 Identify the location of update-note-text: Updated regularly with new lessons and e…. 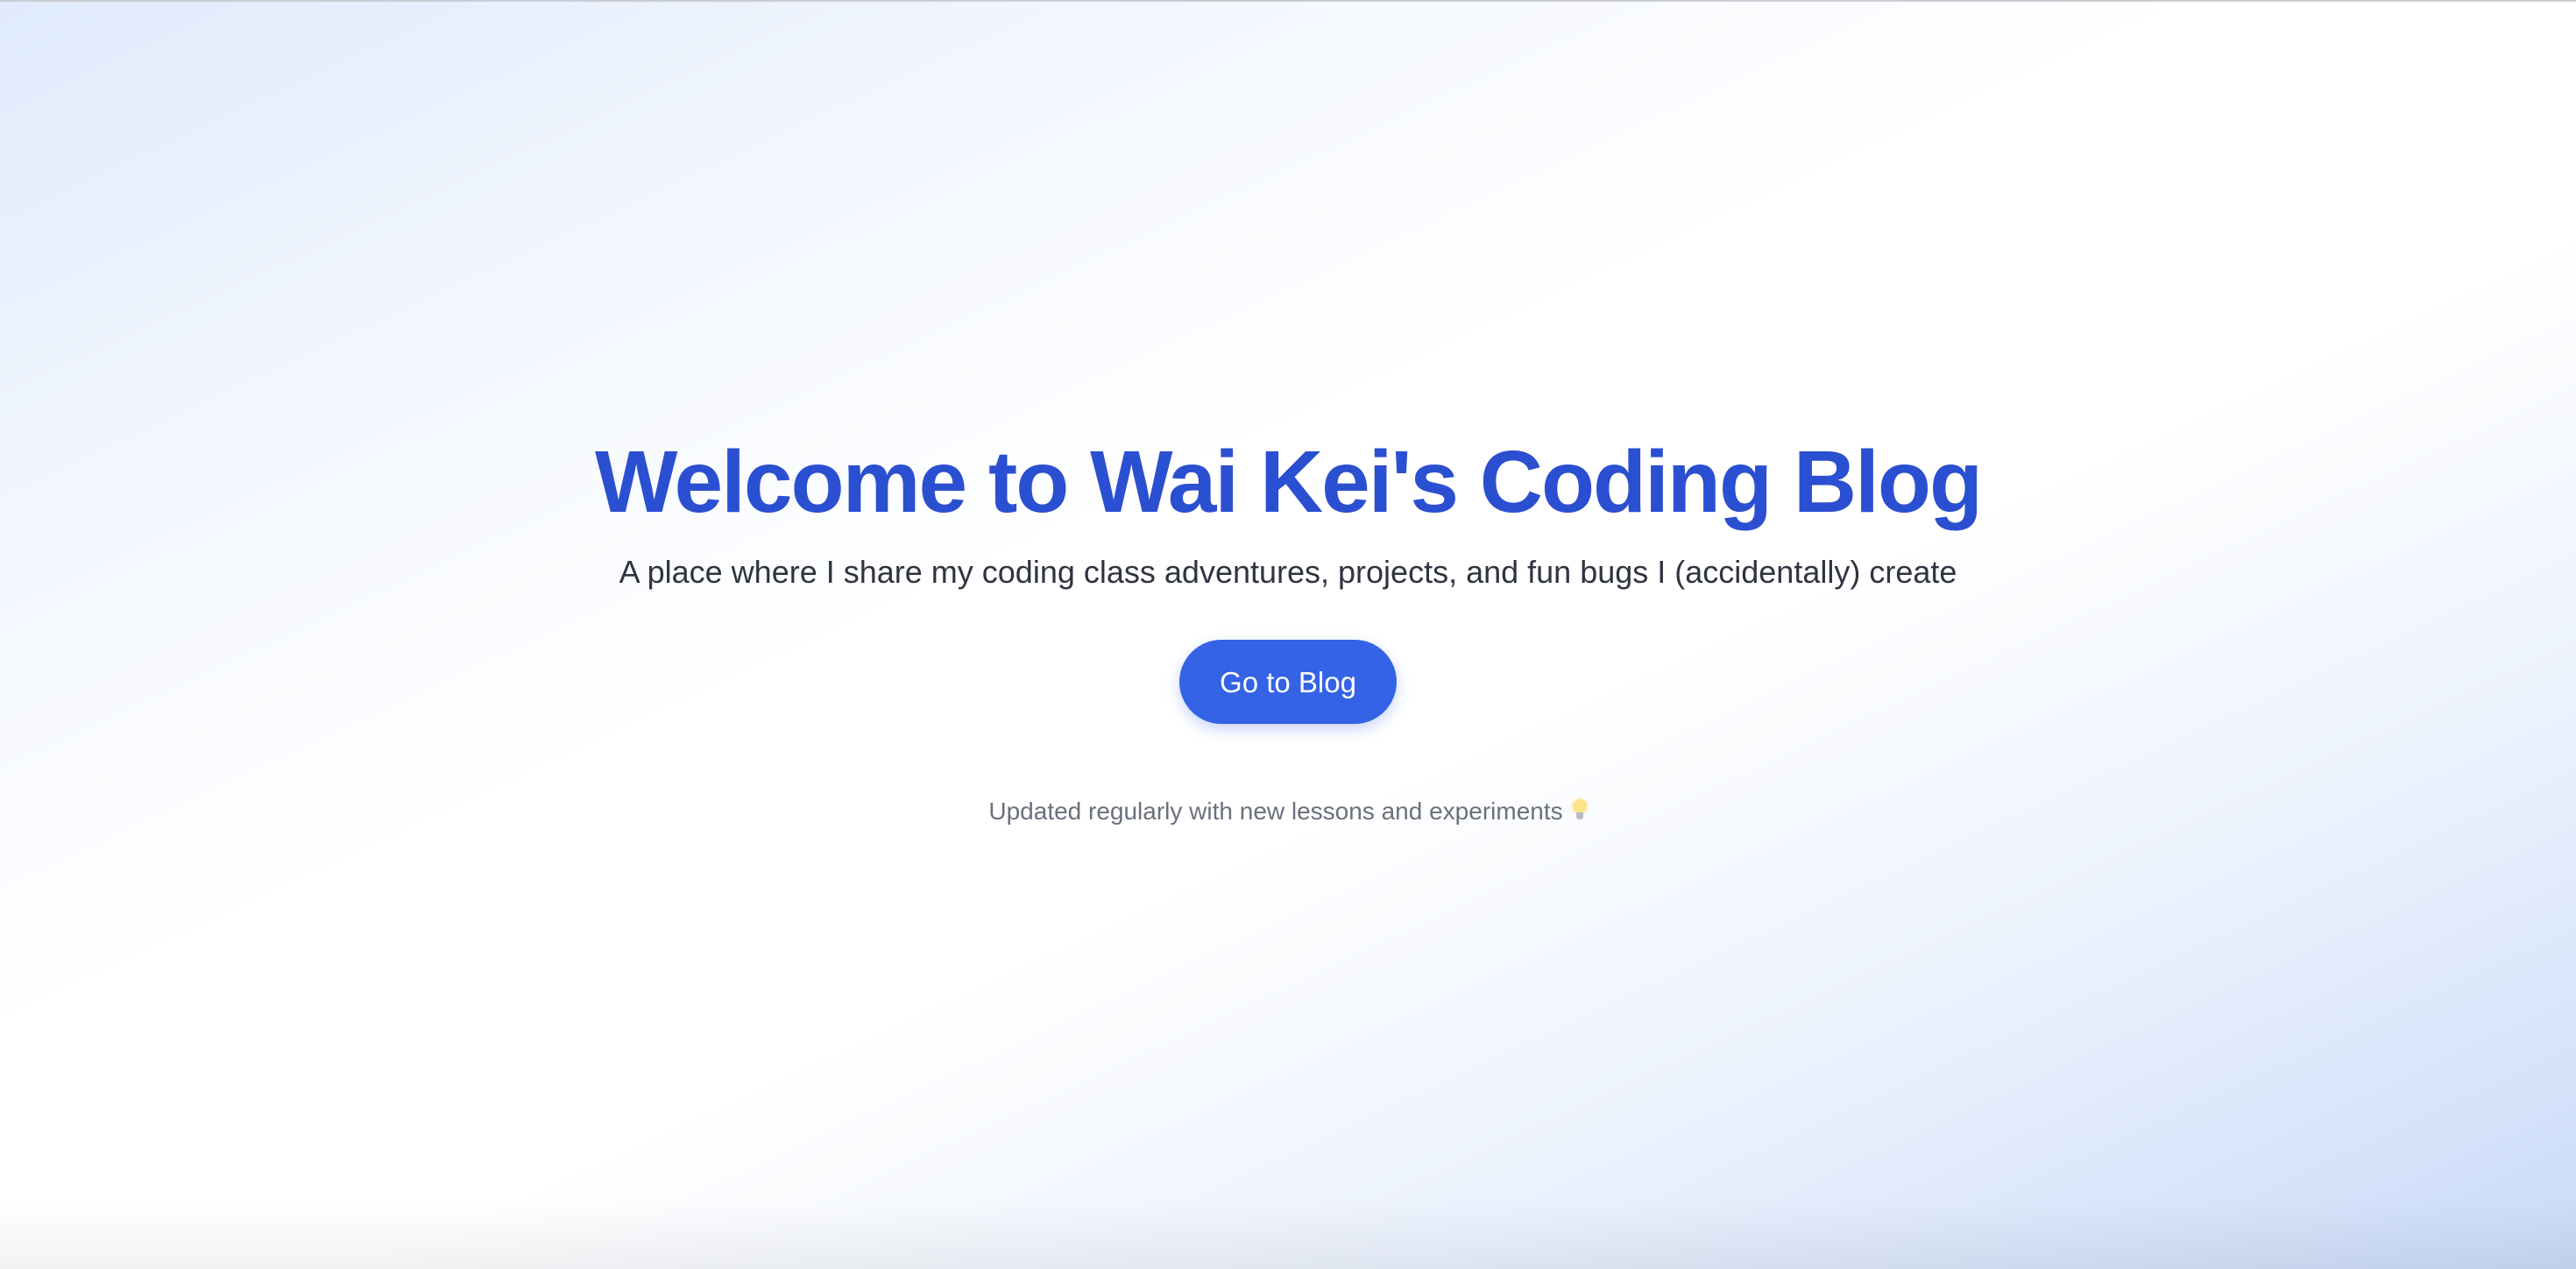
(1275, 812).